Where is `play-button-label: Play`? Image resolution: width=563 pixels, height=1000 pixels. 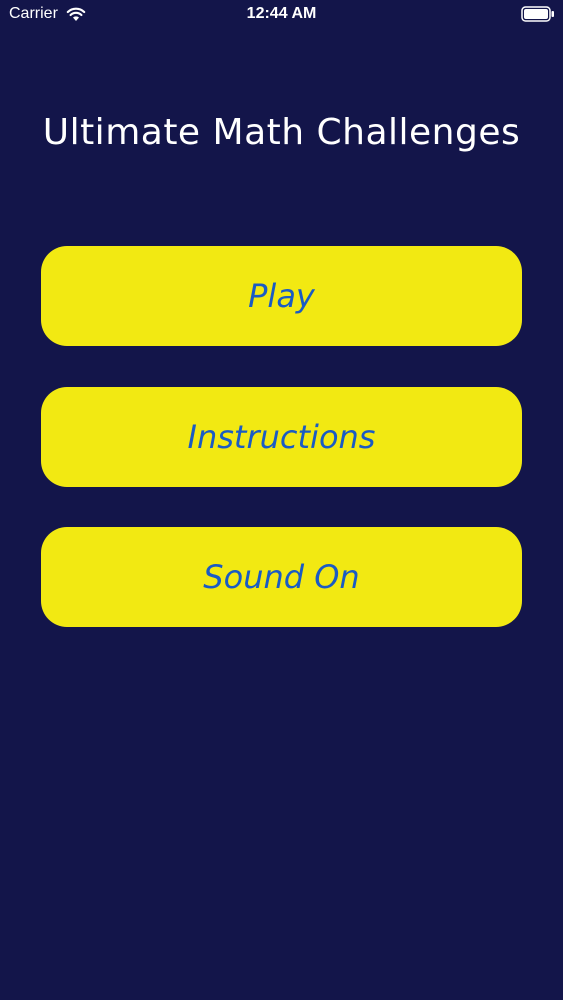
play-button-label: Play is located at coordinates (281, 296).